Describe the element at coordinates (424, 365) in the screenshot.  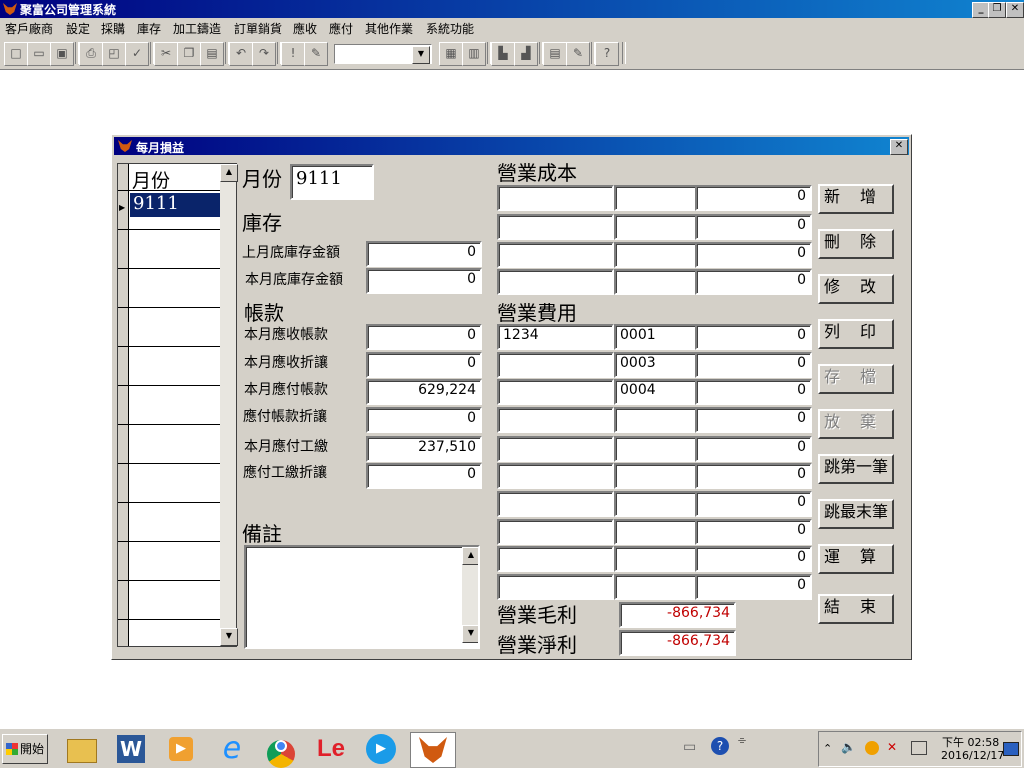
I see `receivable-discount-field: 0` at that location.